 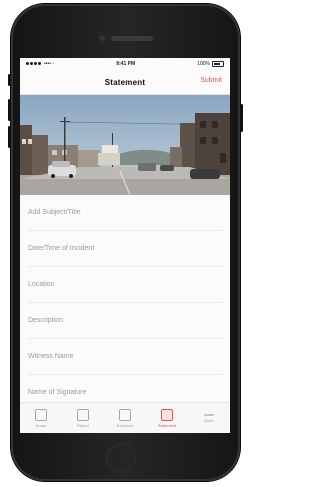 I want to click on incident-photo, so click(x=125, y=145).